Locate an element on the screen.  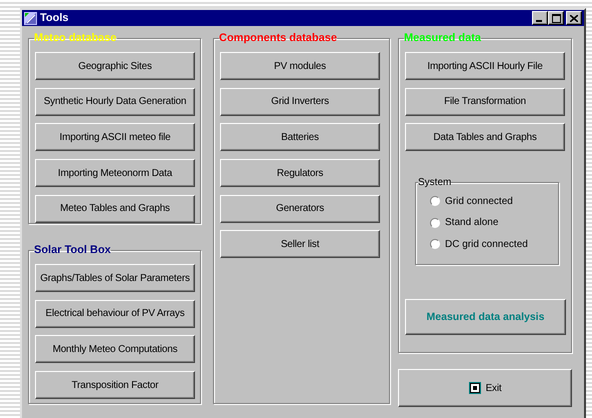
group-title: Meteo database is located at coordinates (75, 38).